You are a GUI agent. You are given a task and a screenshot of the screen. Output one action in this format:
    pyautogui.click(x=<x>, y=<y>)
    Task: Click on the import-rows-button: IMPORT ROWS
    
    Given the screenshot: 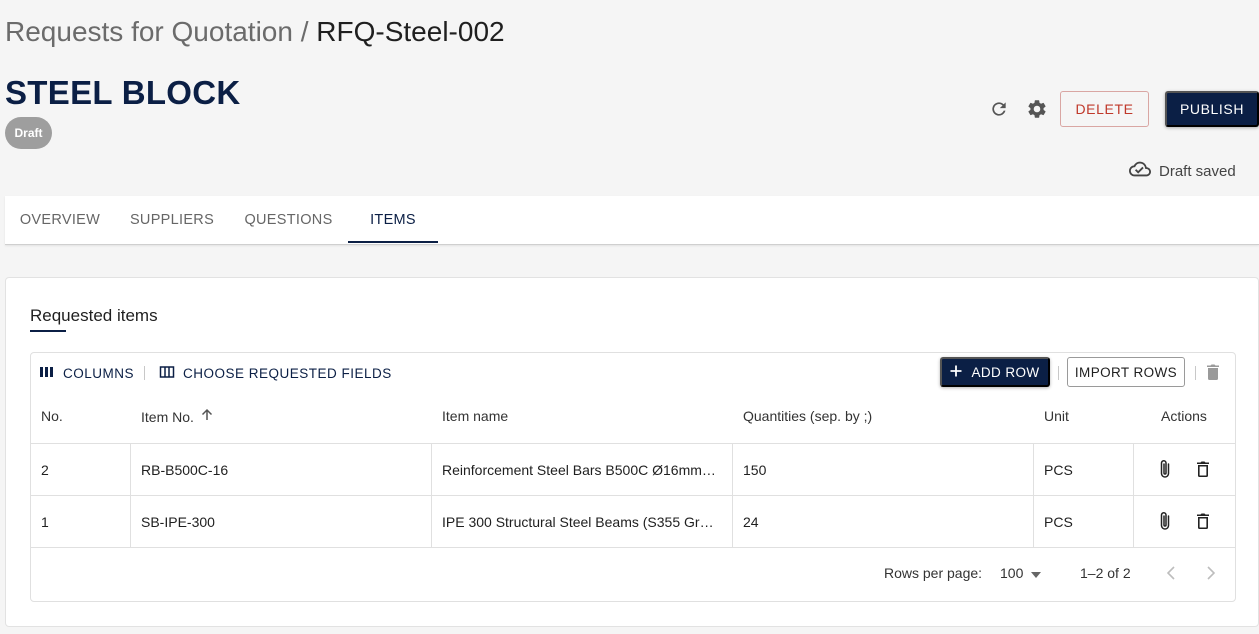 What is the action you would take?
    pyautogui.click(x=1126, y=372)
    